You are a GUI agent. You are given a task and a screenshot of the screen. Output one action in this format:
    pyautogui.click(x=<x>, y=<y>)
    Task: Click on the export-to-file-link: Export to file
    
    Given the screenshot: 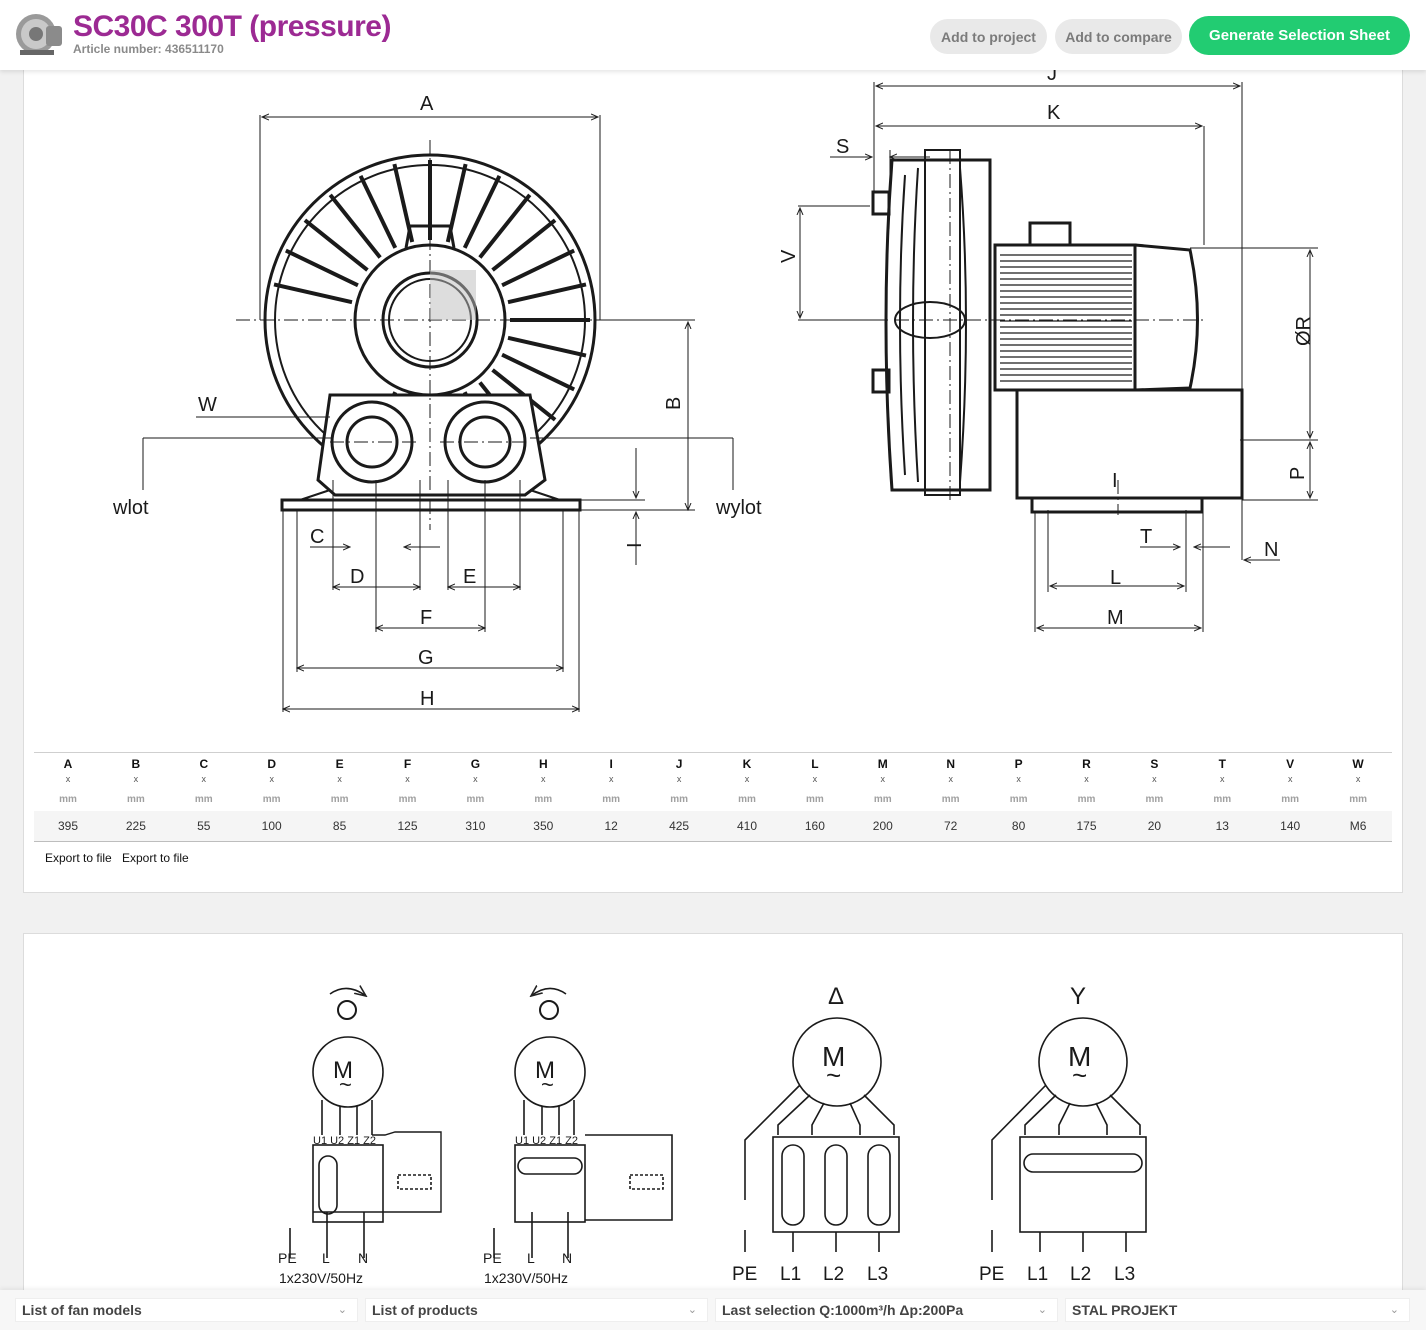 What is the action you would take?
    pyautogui.click(x=78, y=858)
    